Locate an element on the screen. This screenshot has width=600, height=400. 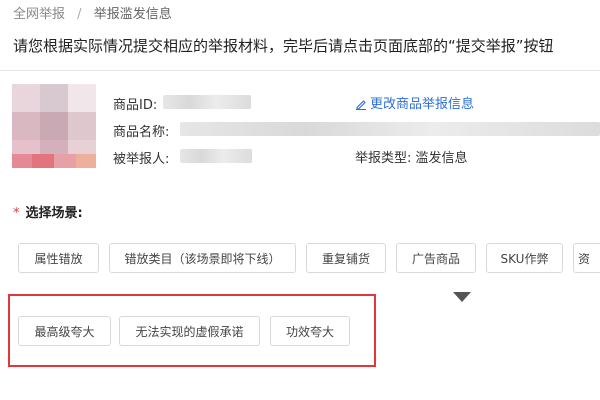
reported-party-value-redacted is located at coordinates (216, 156).